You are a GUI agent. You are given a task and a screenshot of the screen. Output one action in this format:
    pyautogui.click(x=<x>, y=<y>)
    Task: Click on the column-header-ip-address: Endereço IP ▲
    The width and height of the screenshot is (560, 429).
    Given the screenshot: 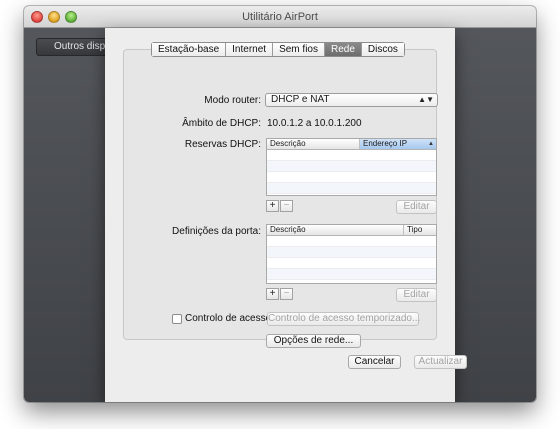 What is the action you would take?
    pyautogui.click(x=398, y=144)
    